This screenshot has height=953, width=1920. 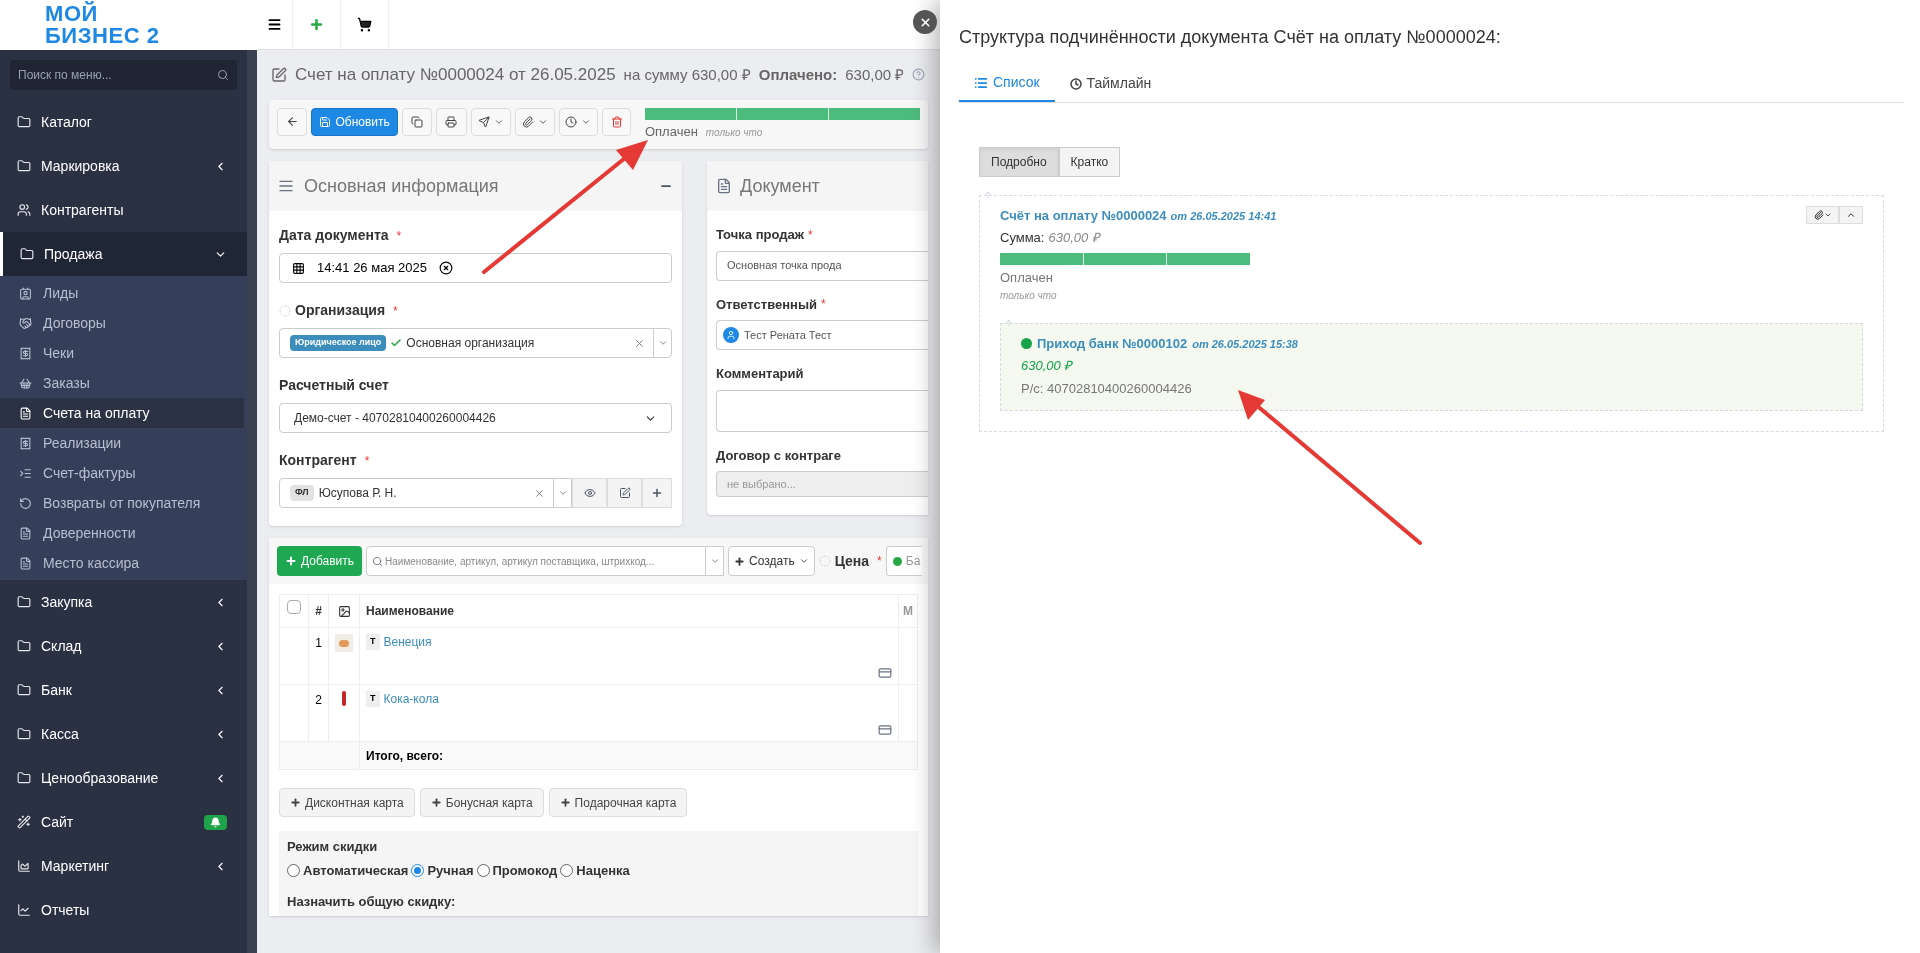 What do you see at coordinates (402, 186) in the screenshot?
I see `card-title: Основная информация` at bounding box center [402, 186].